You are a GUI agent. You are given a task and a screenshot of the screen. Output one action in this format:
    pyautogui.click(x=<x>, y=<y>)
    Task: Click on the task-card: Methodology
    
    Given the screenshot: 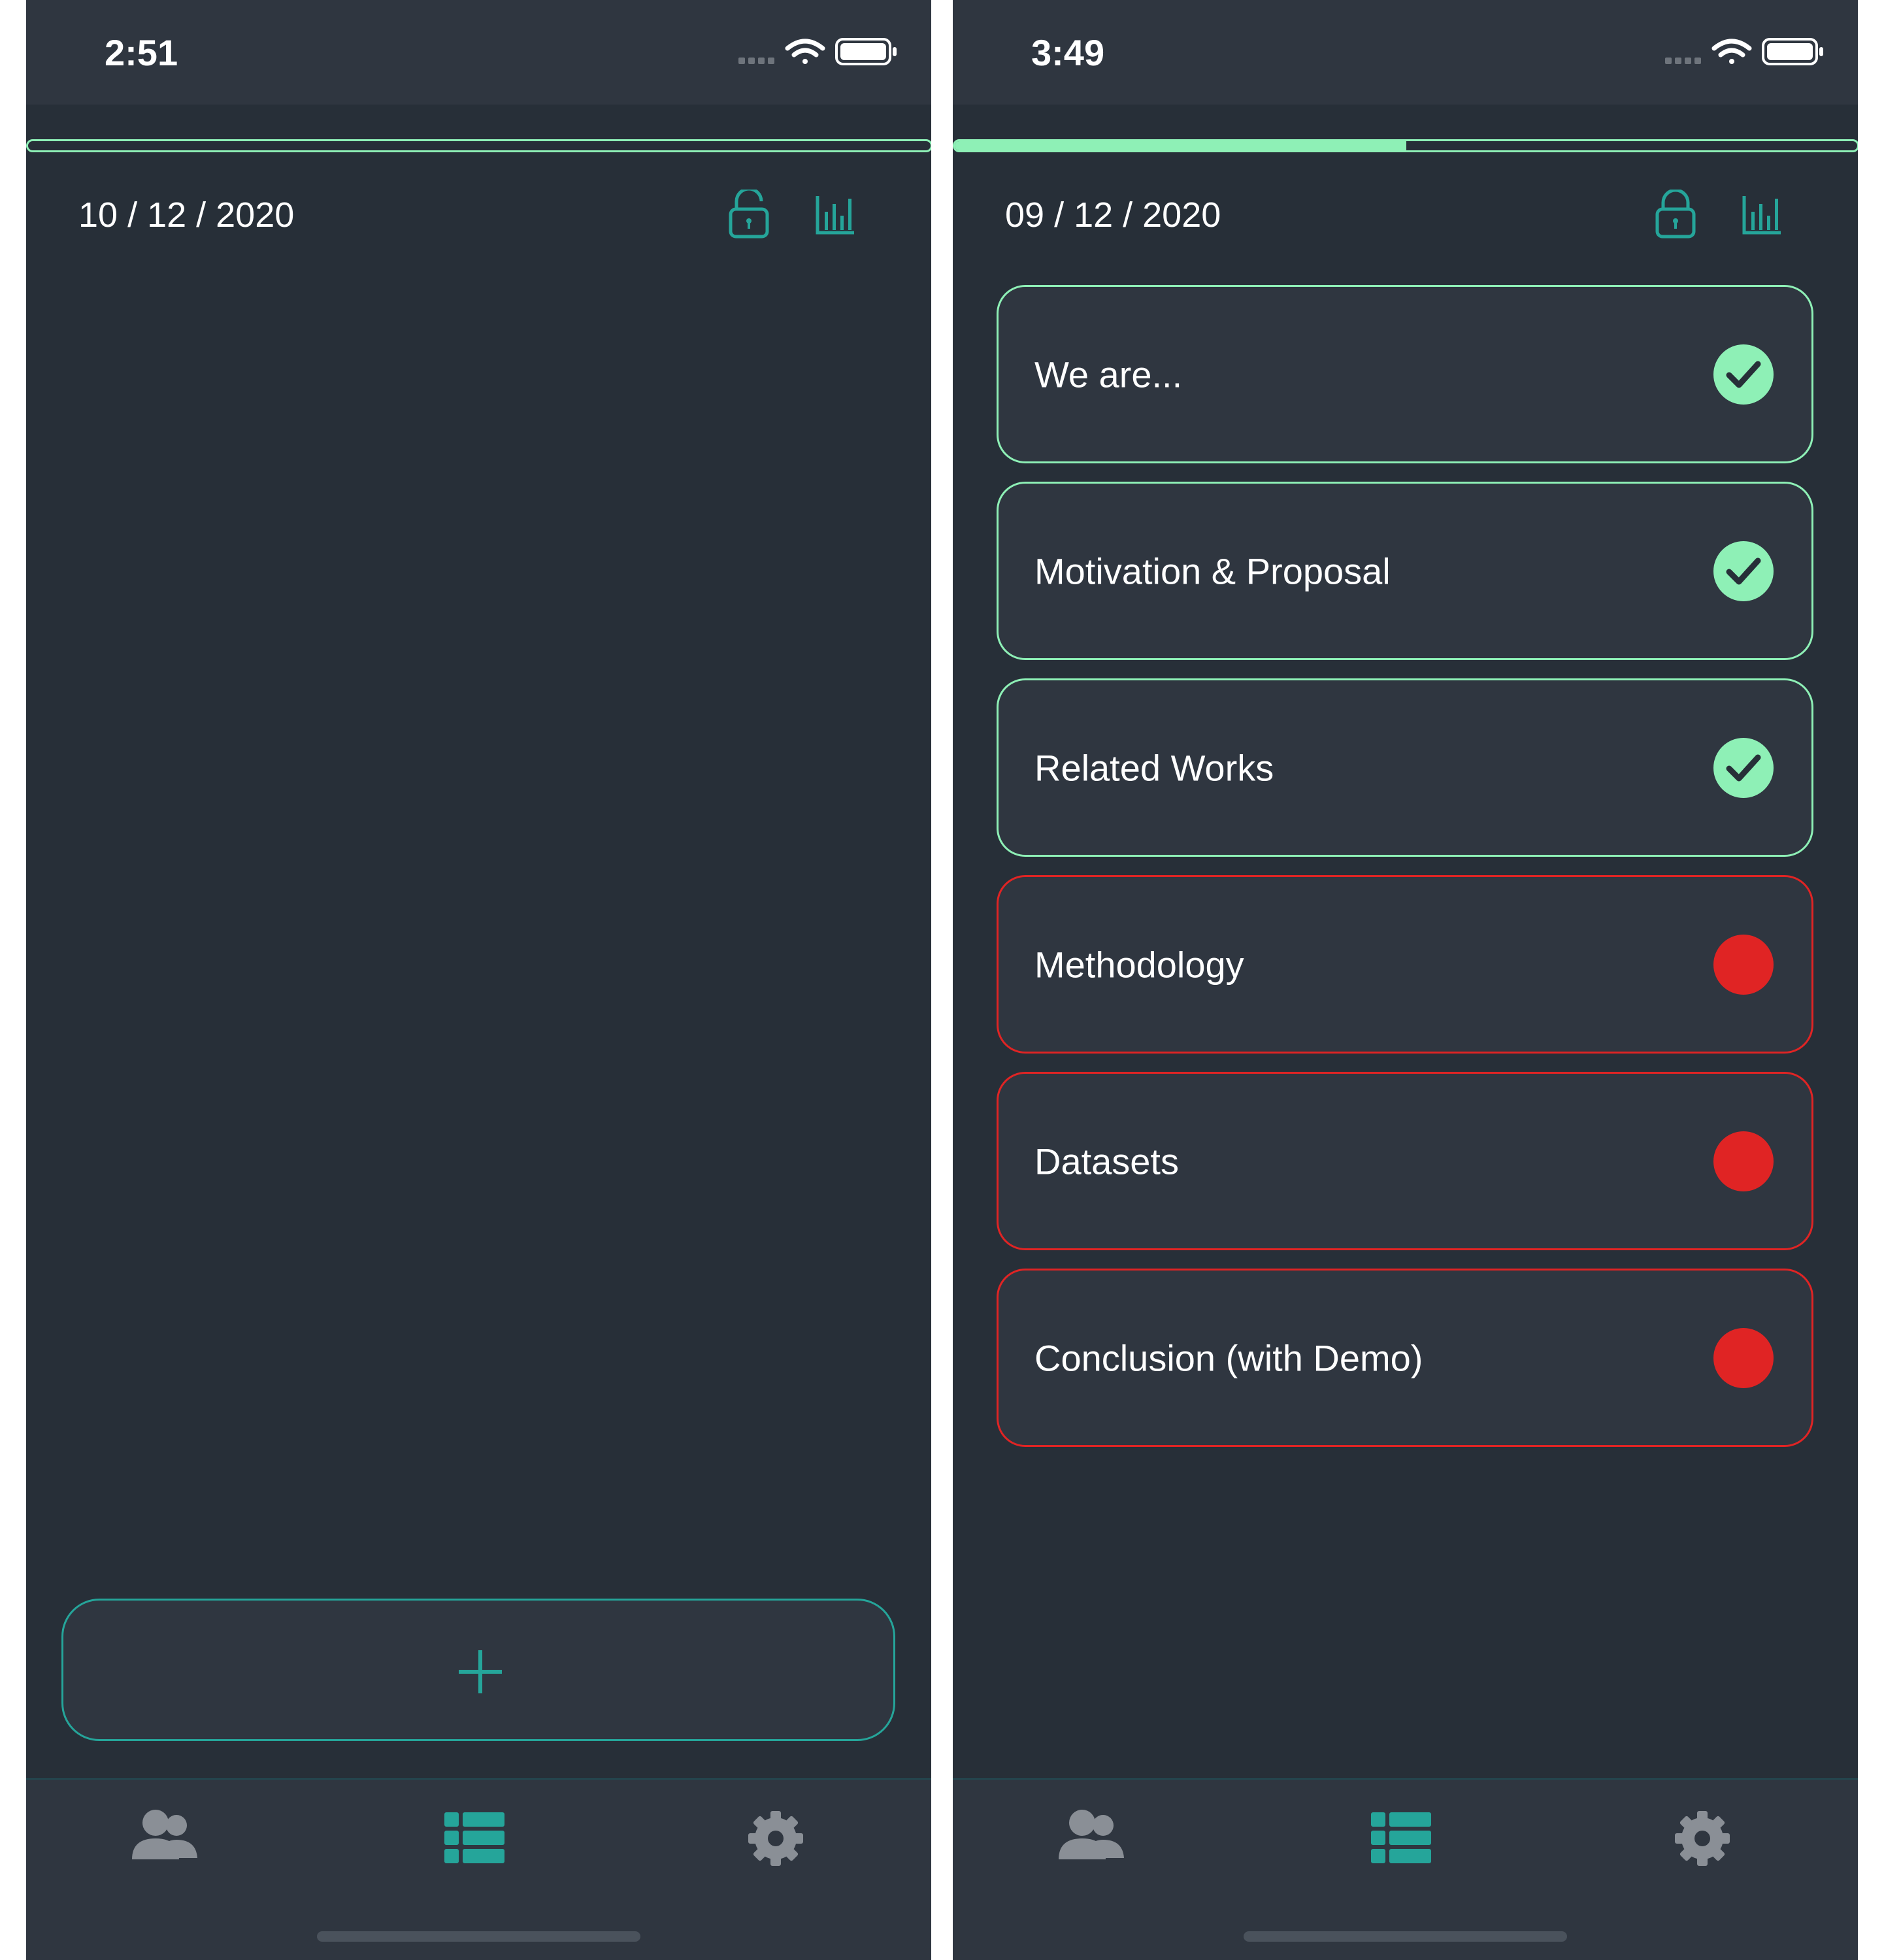 What is the action you would take?
    pyautogui.click(x=1405, y=964)
    